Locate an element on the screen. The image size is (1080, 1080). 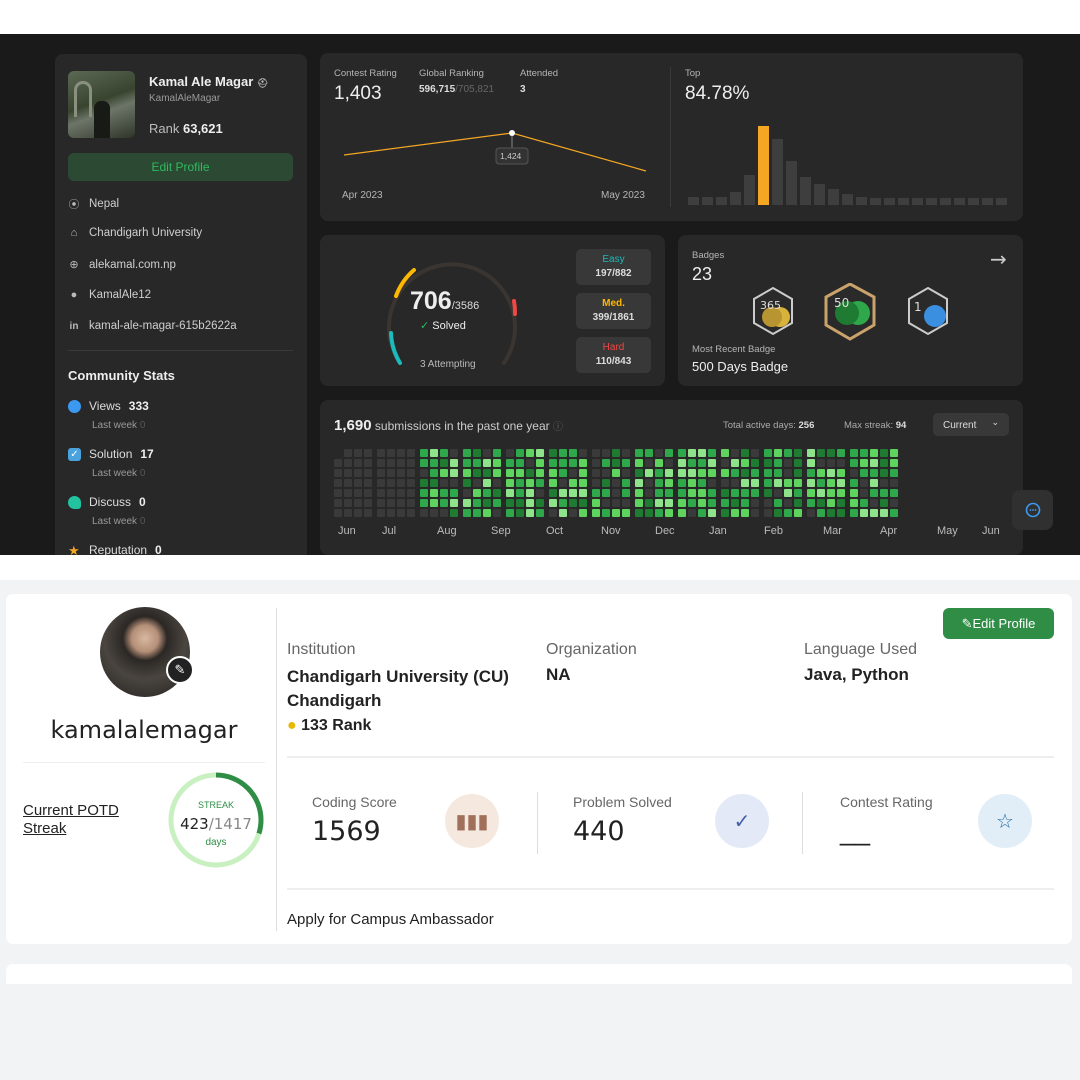
hard-stat: Hard 110/843 is located at coordinates (613, 355).